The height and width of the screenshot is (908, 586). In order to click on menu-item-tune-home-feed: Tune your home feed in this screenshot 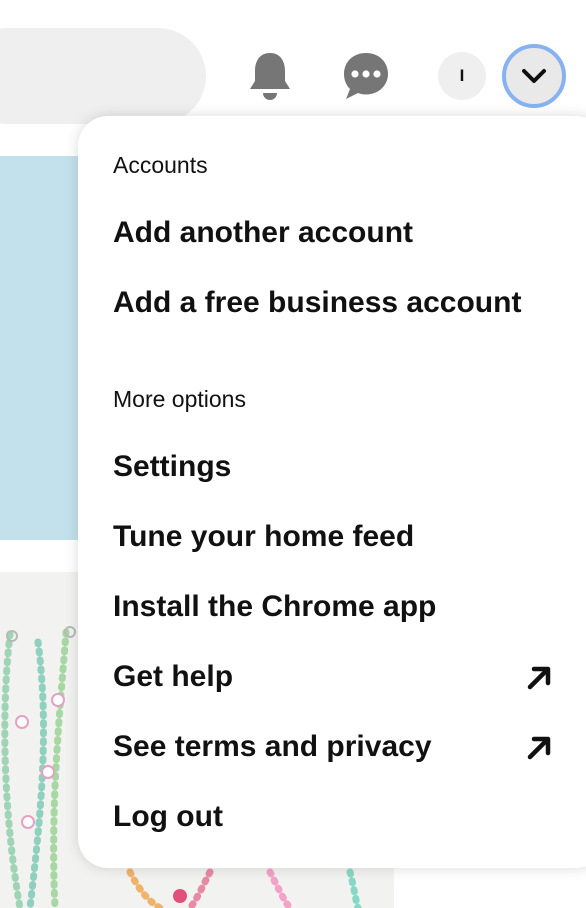, I will do `click(333, 537)`.